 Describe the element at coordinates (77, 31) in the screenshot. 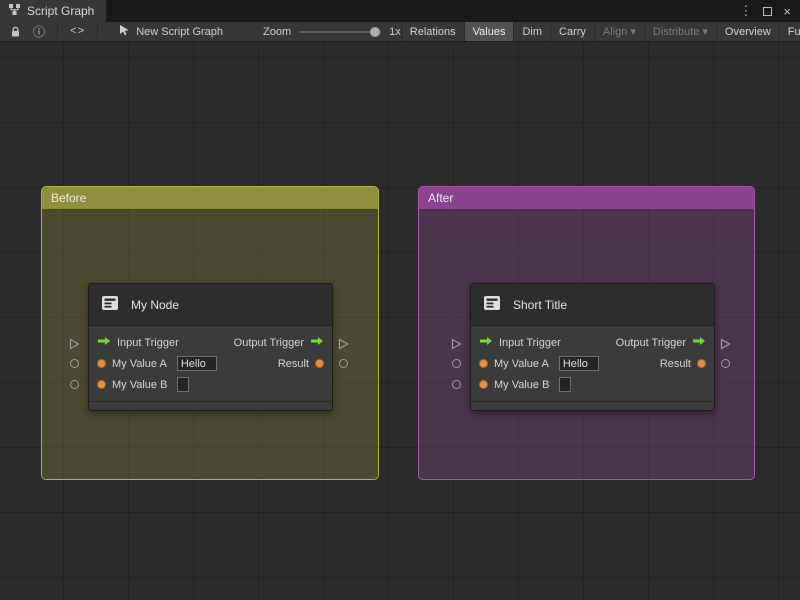

I see `code-view-icon: <>` at that location.